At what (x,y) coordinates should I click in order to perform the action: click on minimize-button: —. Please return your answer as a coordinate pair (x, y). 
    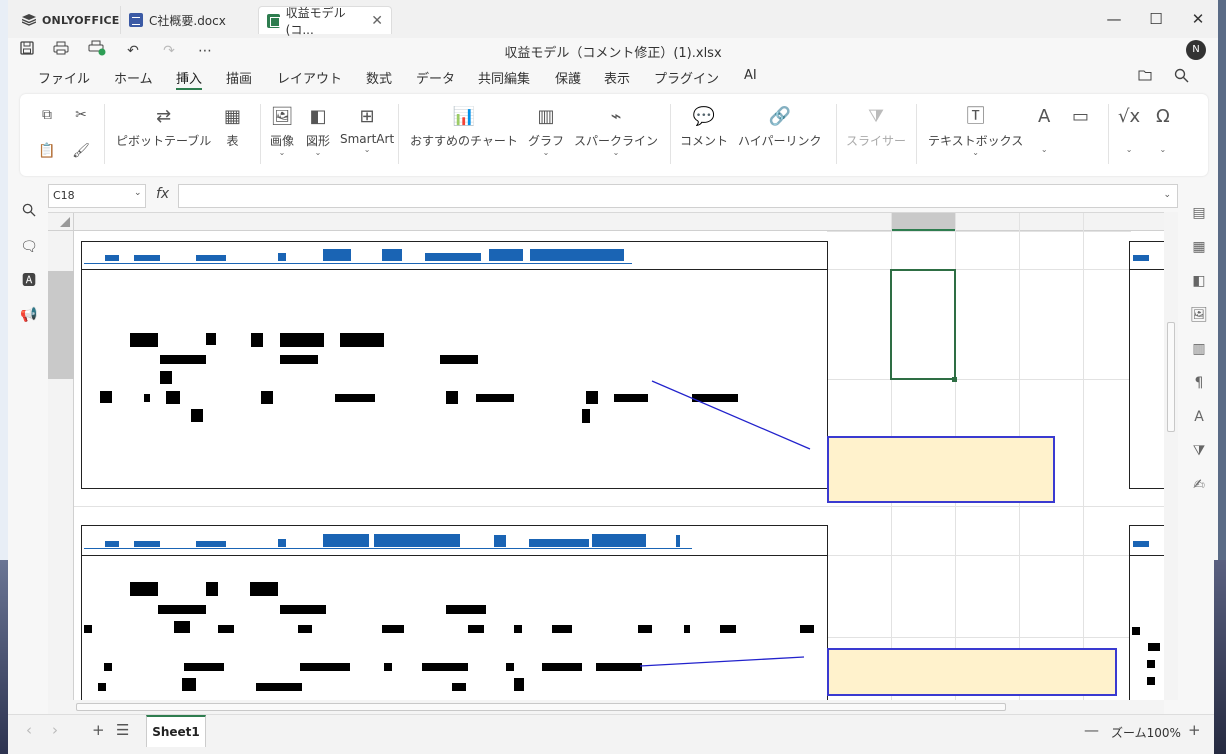
    Looking at the image, I should click on (1114, 19).